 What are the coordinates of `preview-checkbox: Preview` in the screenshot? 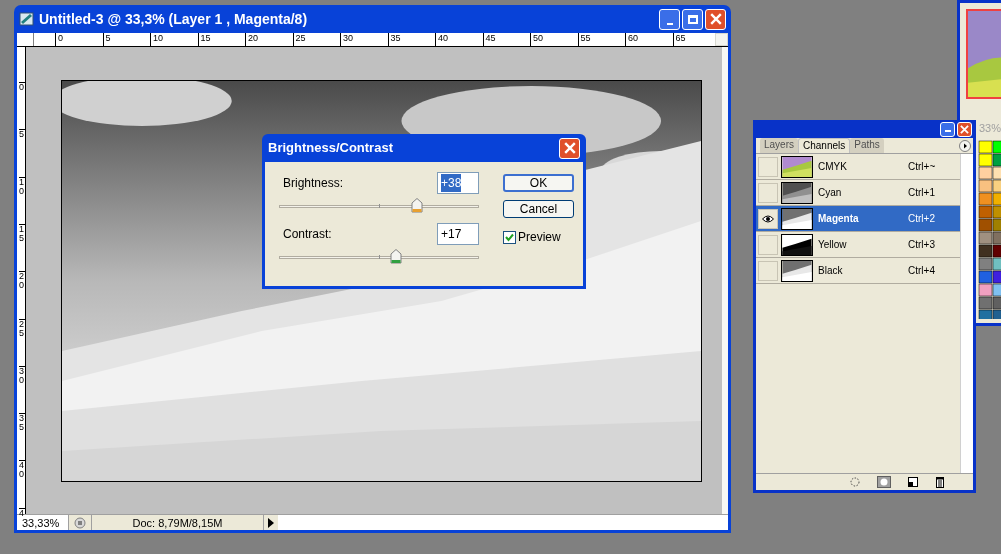 It's located at (538, 237).